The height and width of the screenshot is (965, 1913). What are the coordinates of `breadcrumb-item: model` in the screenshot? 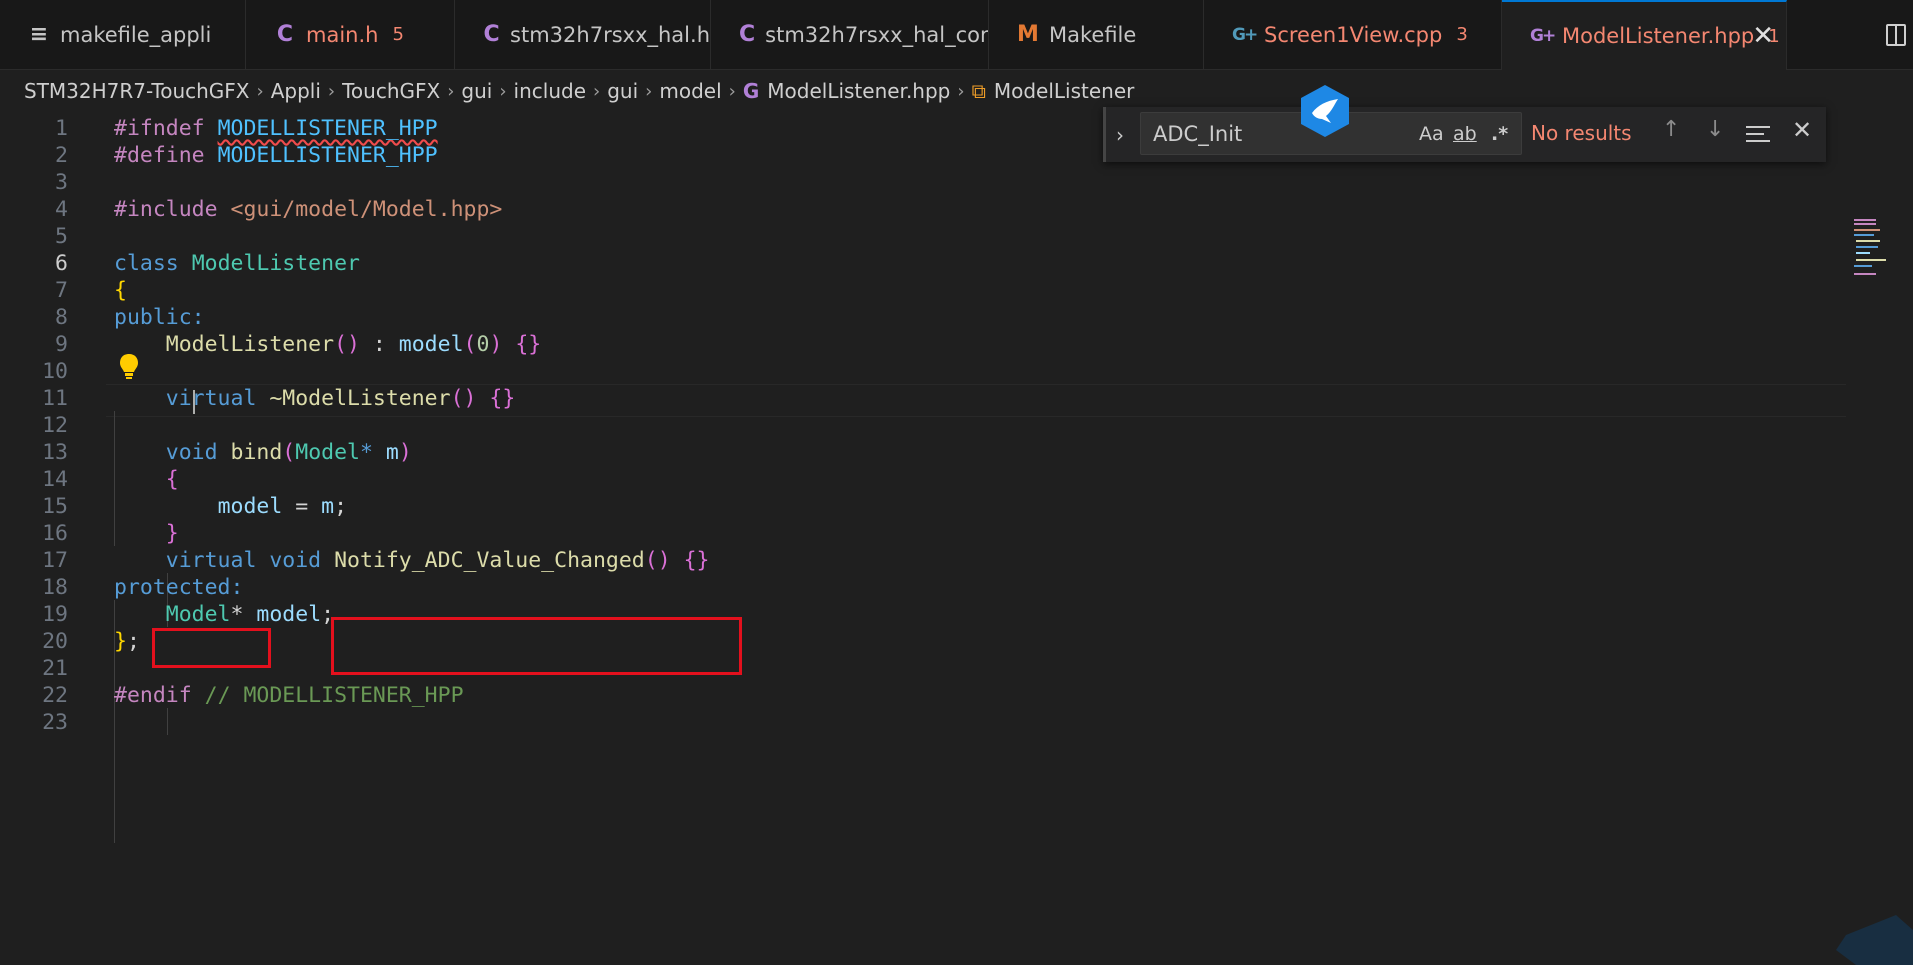 It's located at (690, 91).